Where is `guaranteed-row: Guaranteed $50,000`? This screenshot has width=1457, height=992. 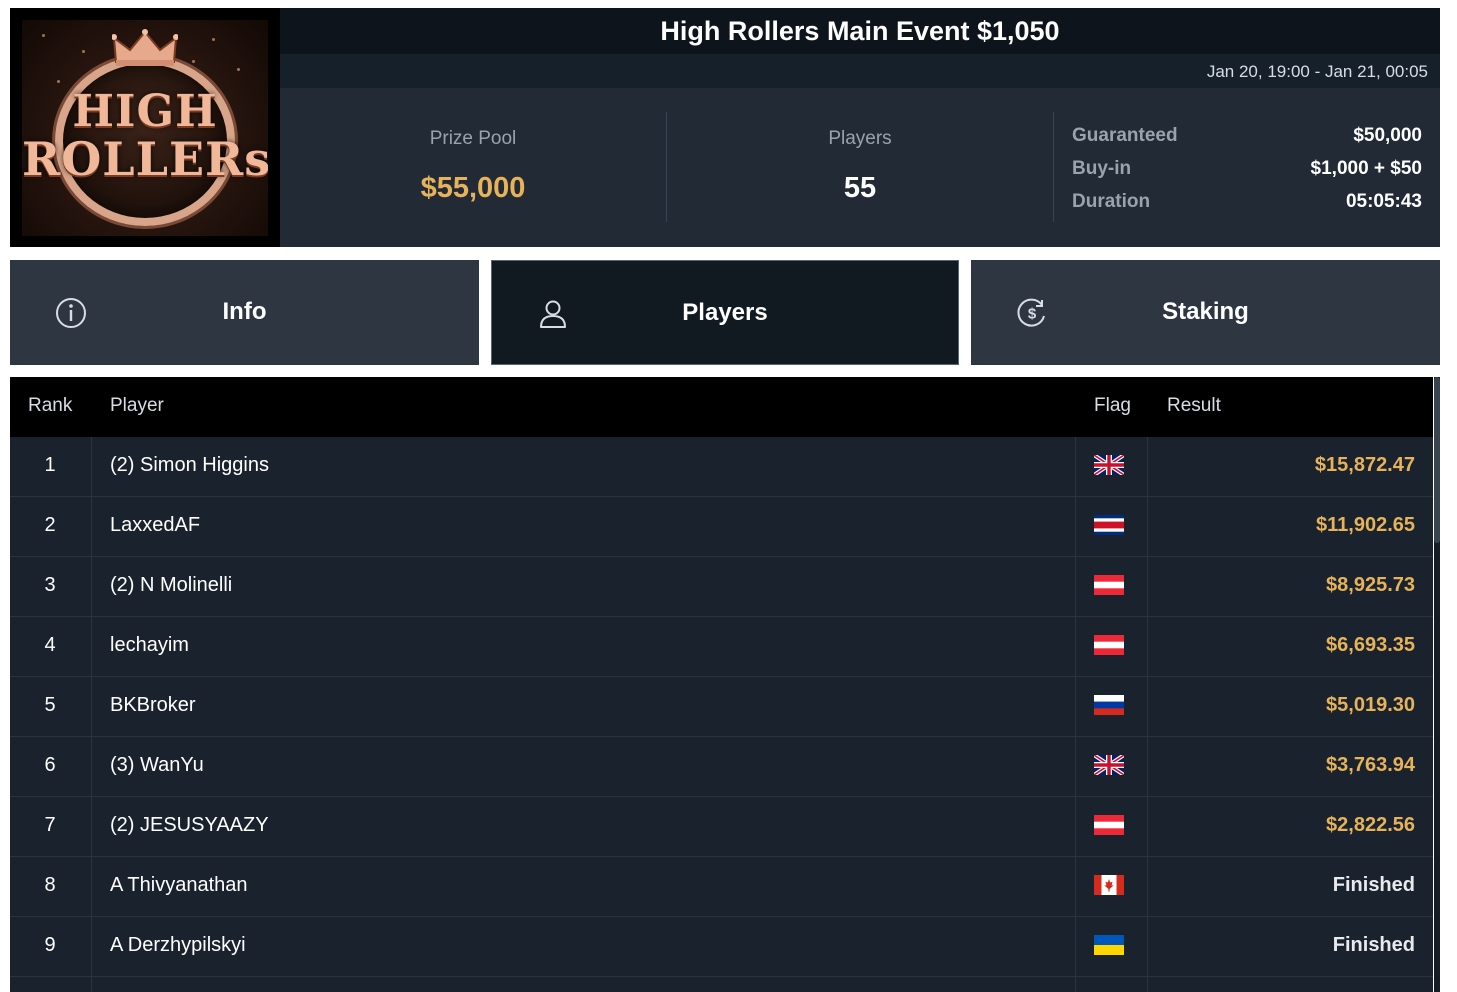
guaranteed-row: Guaranteed $50,000 is located at coordinates (1247, 140).